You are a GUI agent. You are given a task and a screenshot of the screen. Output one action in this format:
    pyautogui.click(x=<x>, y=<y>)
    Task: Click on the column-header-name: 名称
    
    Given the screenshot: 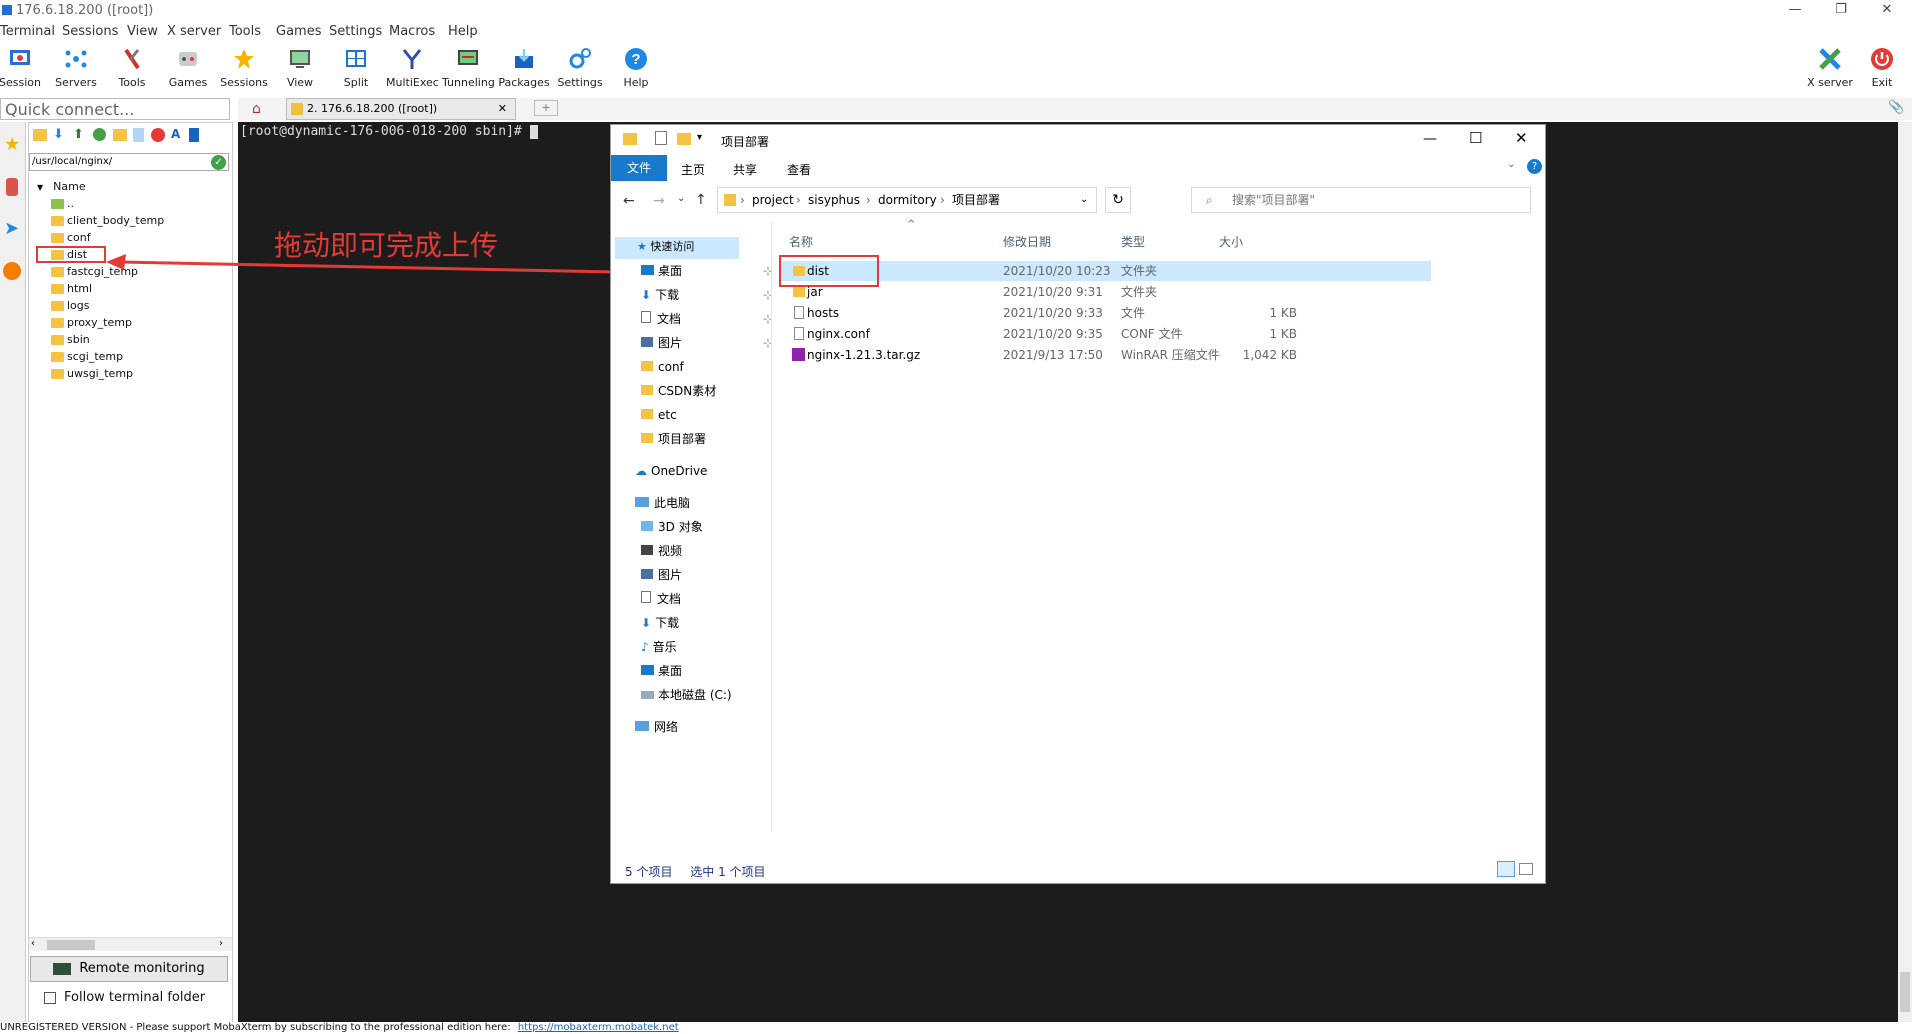 What is the action you would take?
    pyautogui.click(x=801, y=241)
    